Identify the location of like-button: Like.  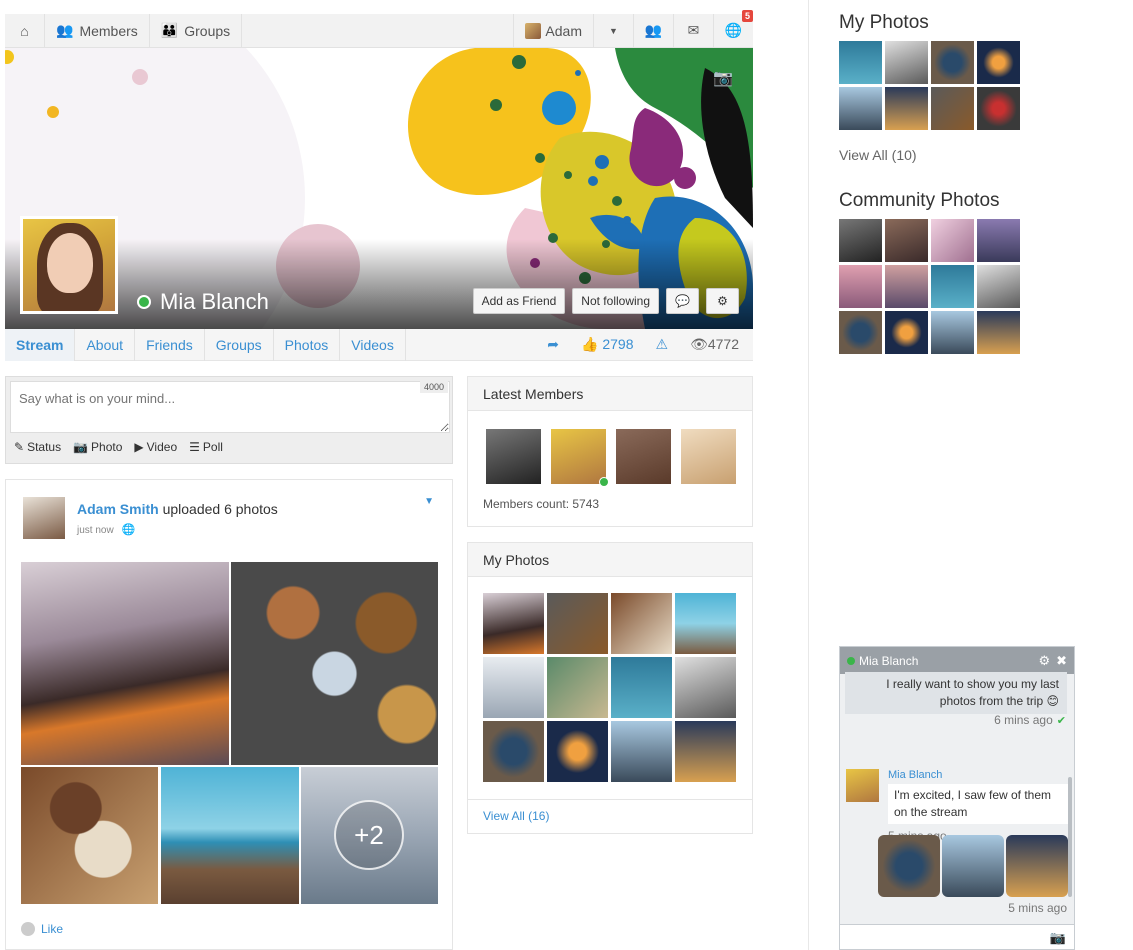
(42, 929).